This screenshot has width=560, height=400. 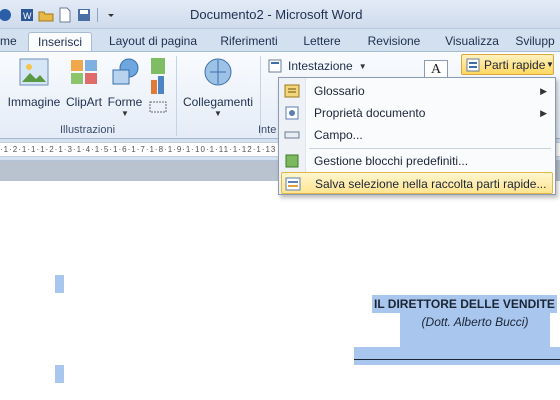 What do you see at coordinates (218, 73) in the screenshot?
I see `globe-link-icon` at bounding box center [218, 73].